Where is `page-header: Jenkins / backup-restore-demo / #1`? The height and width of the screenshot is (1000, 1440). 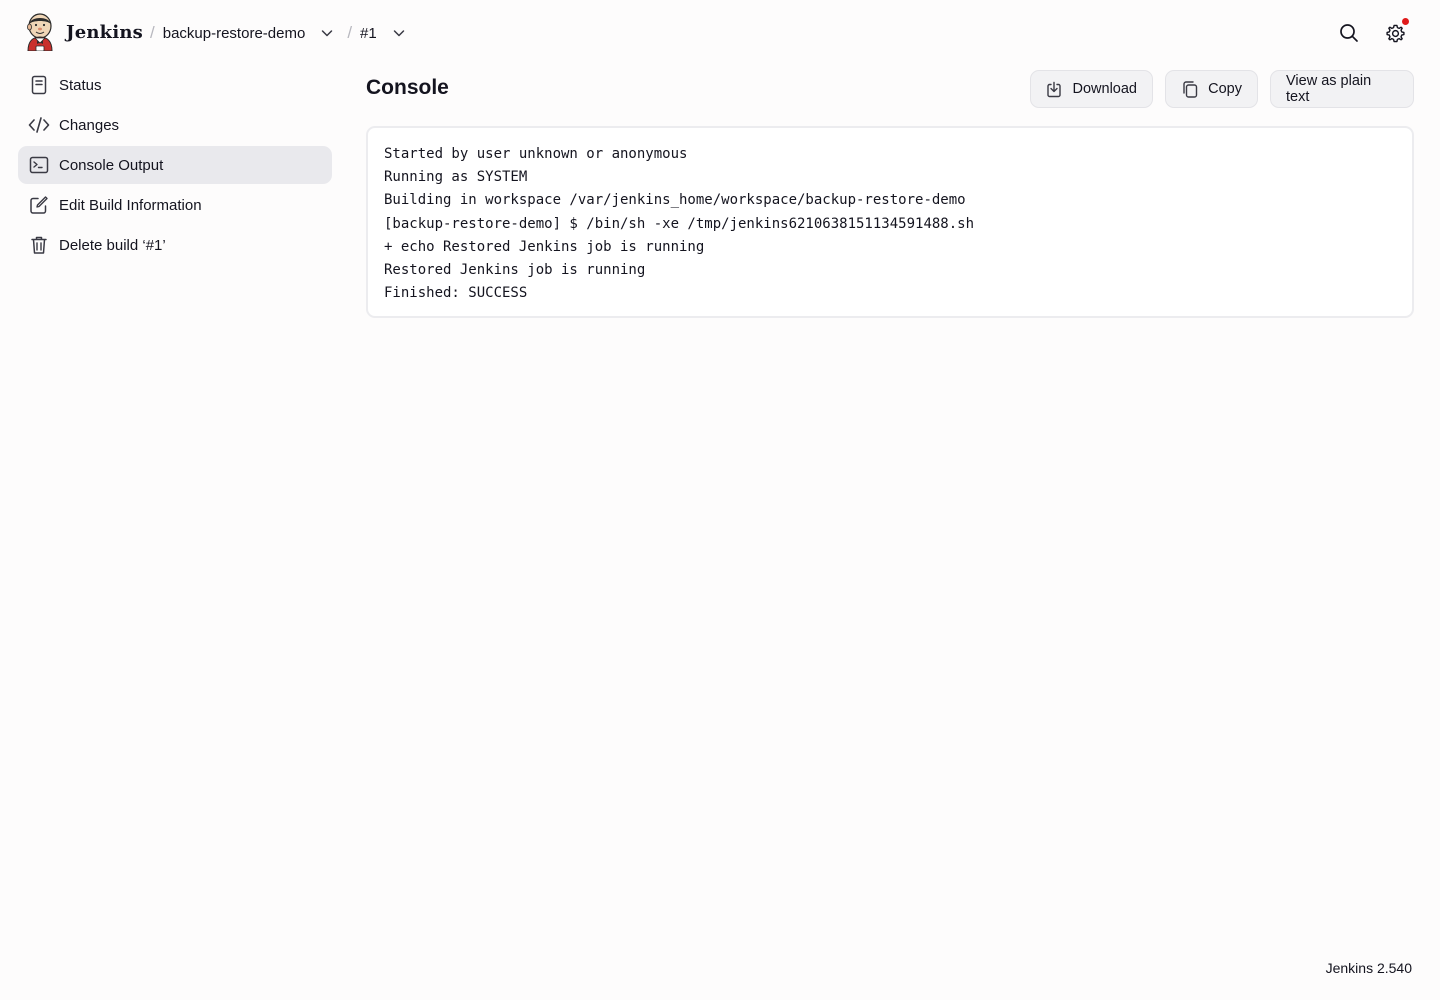 page-header: Jenkins / backup-restore-demo / #1 is located at coordinates (720, 33).